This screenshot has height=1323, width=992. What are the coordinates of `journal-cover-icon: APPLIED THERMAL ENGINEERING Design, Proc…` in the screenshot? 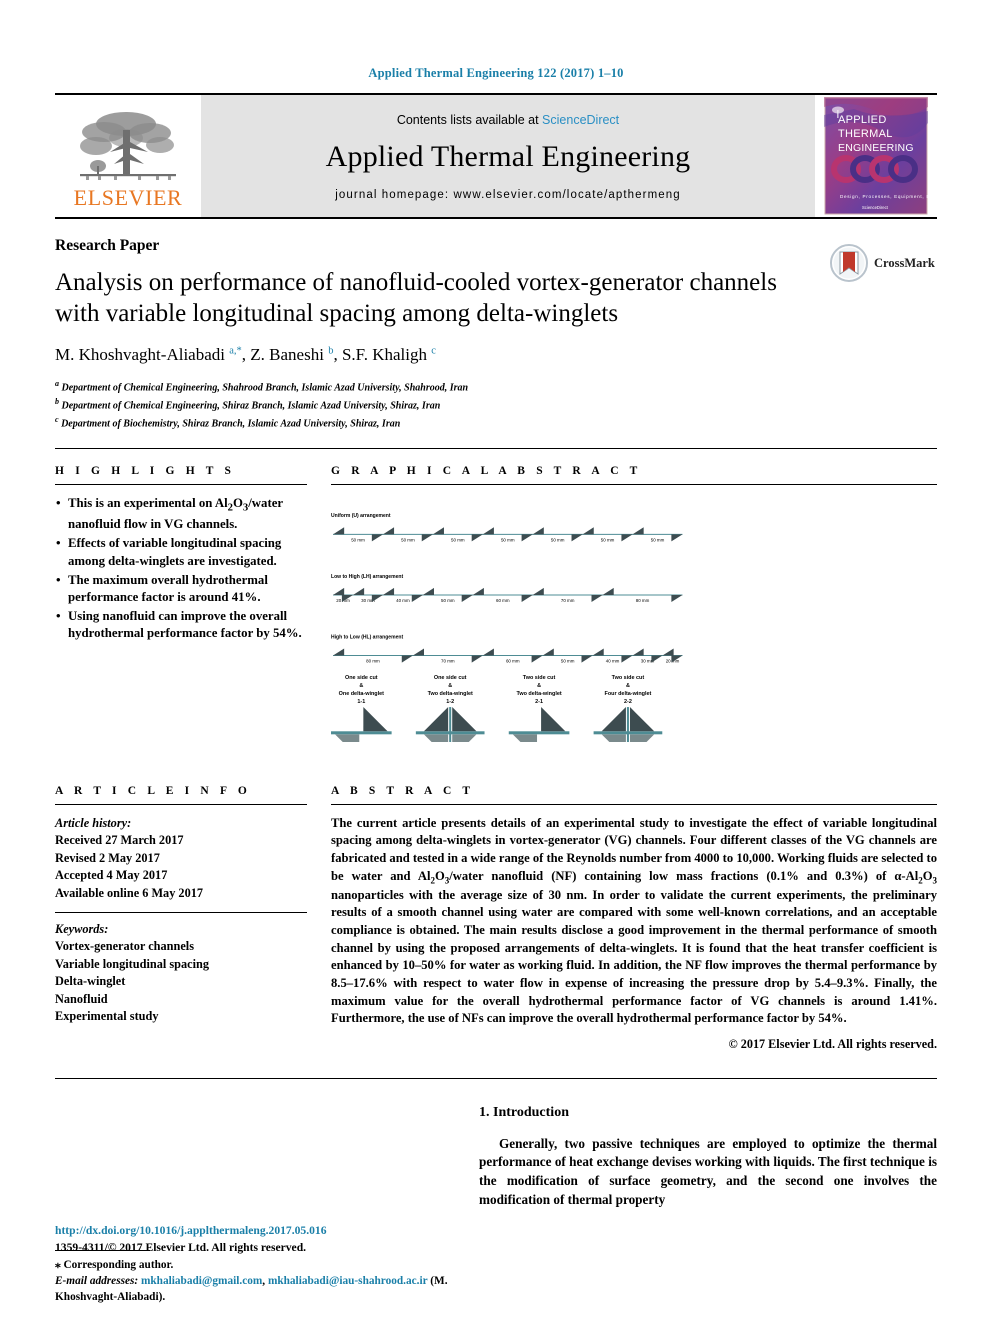 It's located at (876, 156).